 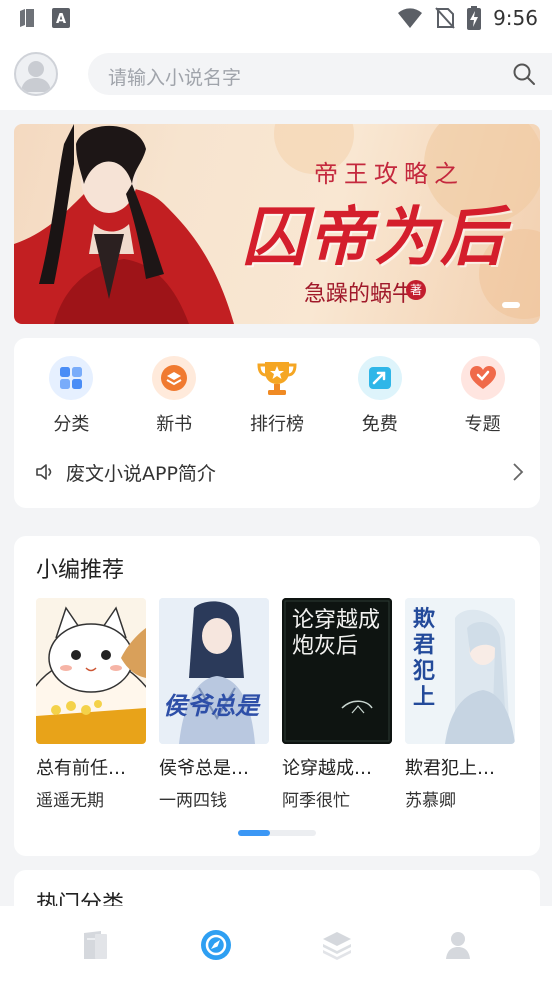 I want to click on banner-subtitle: 帝王攻略之, so click(x=389, y=174).